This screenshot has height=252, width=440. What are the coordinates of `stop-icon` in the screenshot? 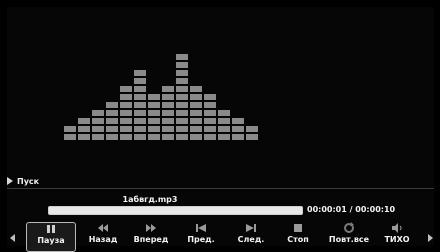 It's located at (298, 228).